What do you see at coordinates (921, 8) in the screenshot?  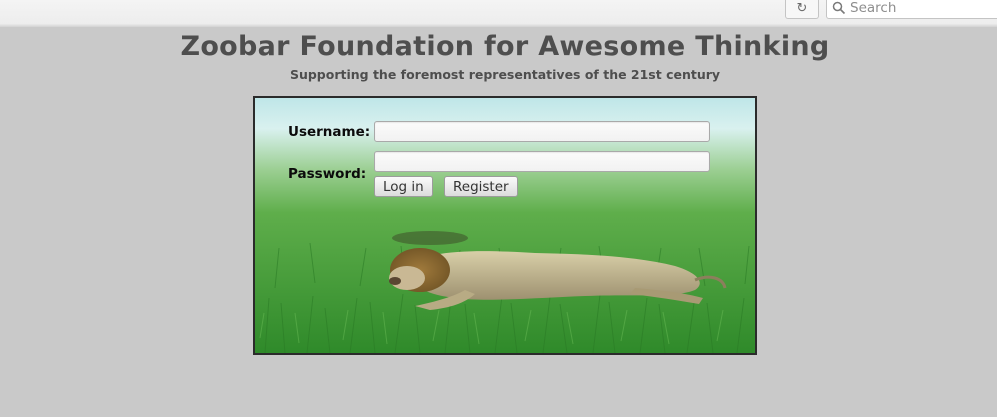 I see `search-input` at bounding box center [921, 8].